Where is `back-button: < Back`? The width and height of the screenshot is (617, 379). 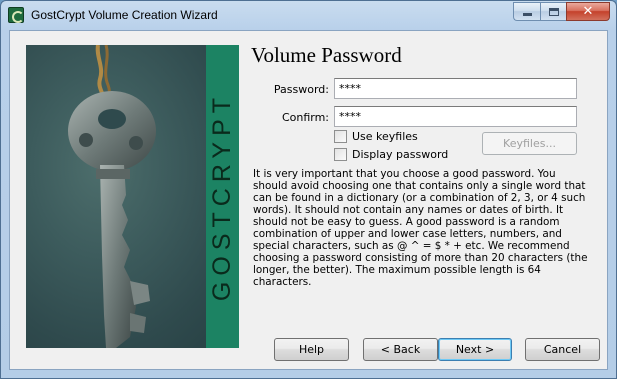
back-button: < Back is located at coordinates (400, 349).